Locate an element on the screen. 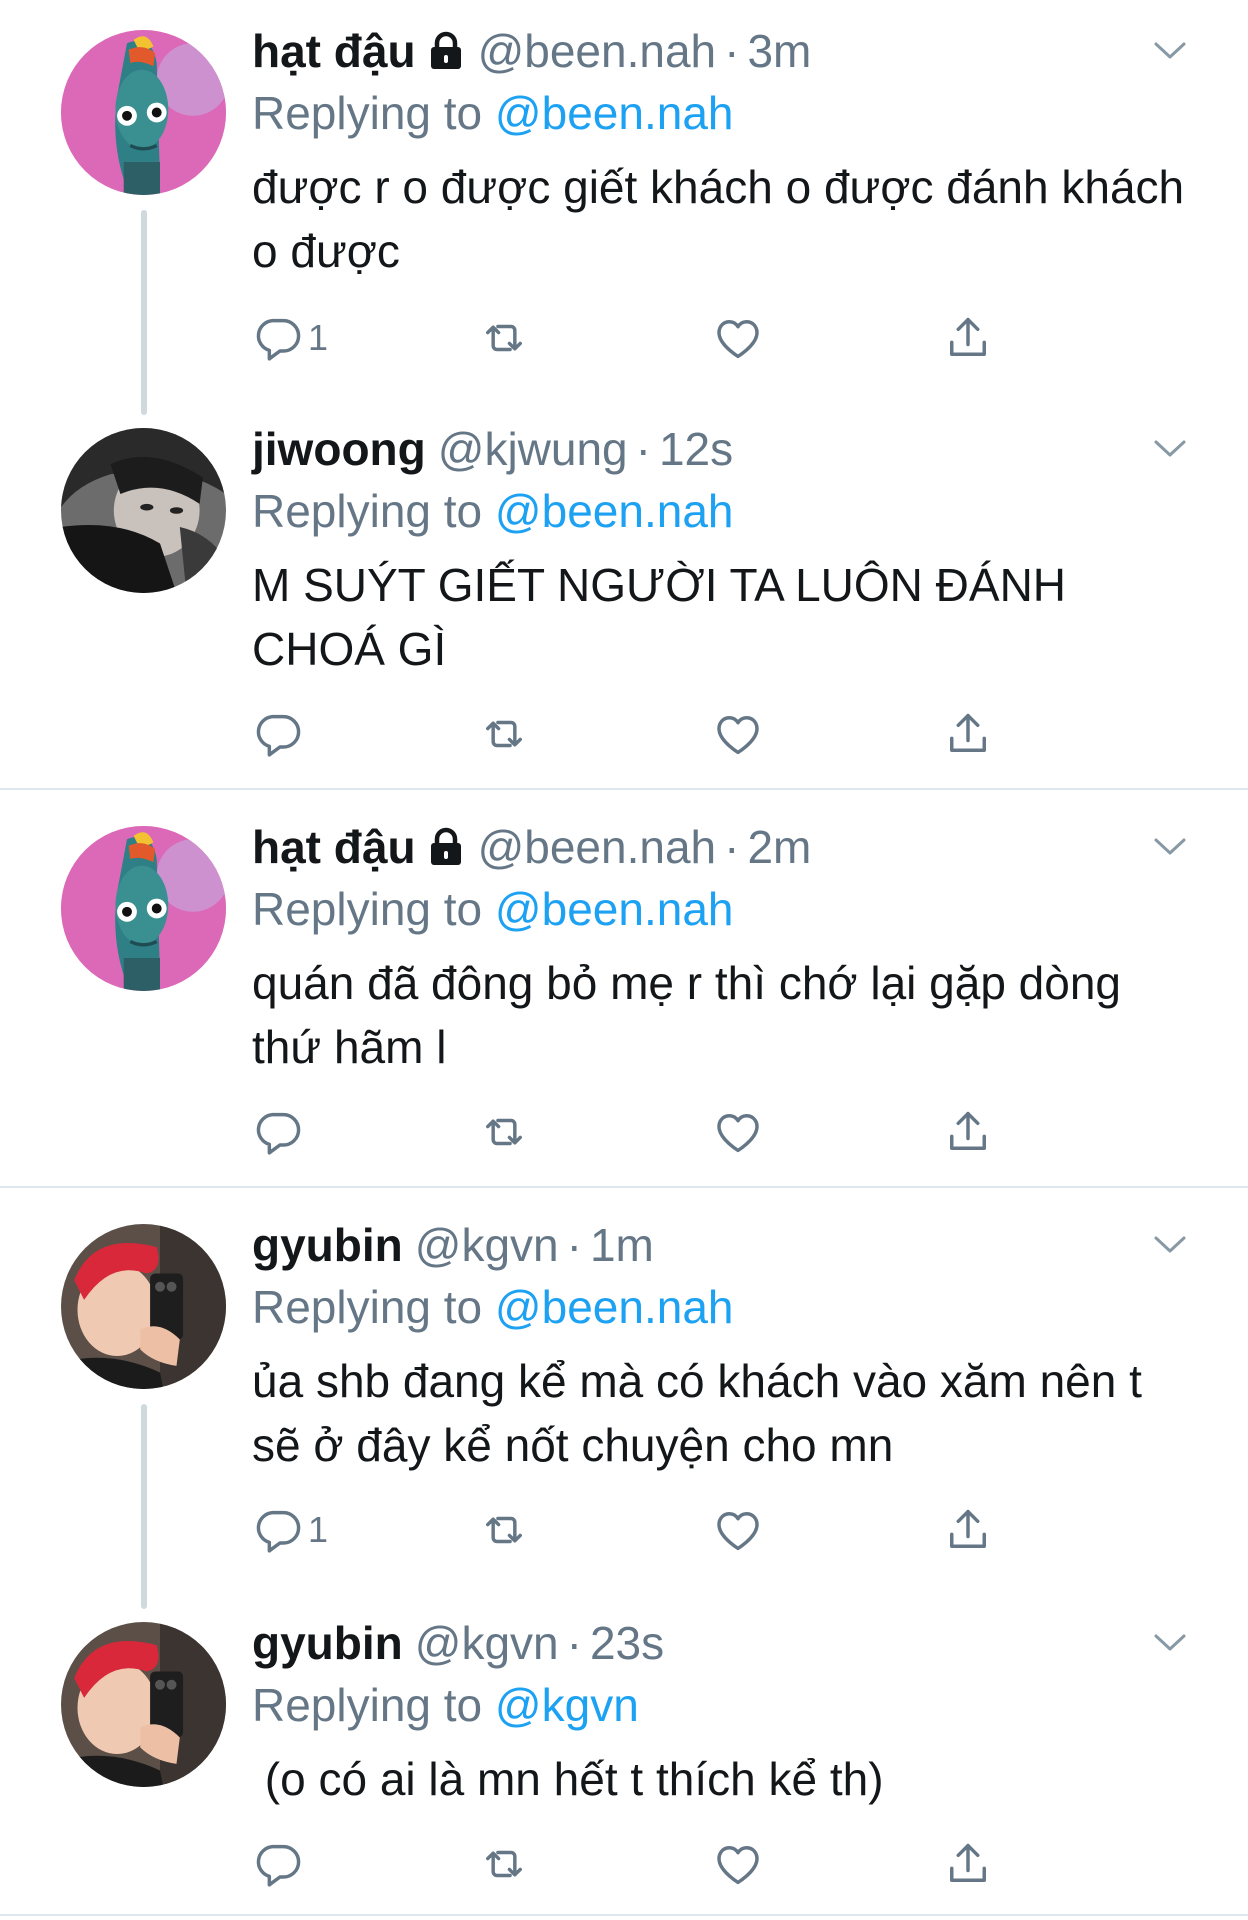 This screenshot has height=1920, width=1248. replying-to-link: @kgvn is located at coordinates (567, 1705).